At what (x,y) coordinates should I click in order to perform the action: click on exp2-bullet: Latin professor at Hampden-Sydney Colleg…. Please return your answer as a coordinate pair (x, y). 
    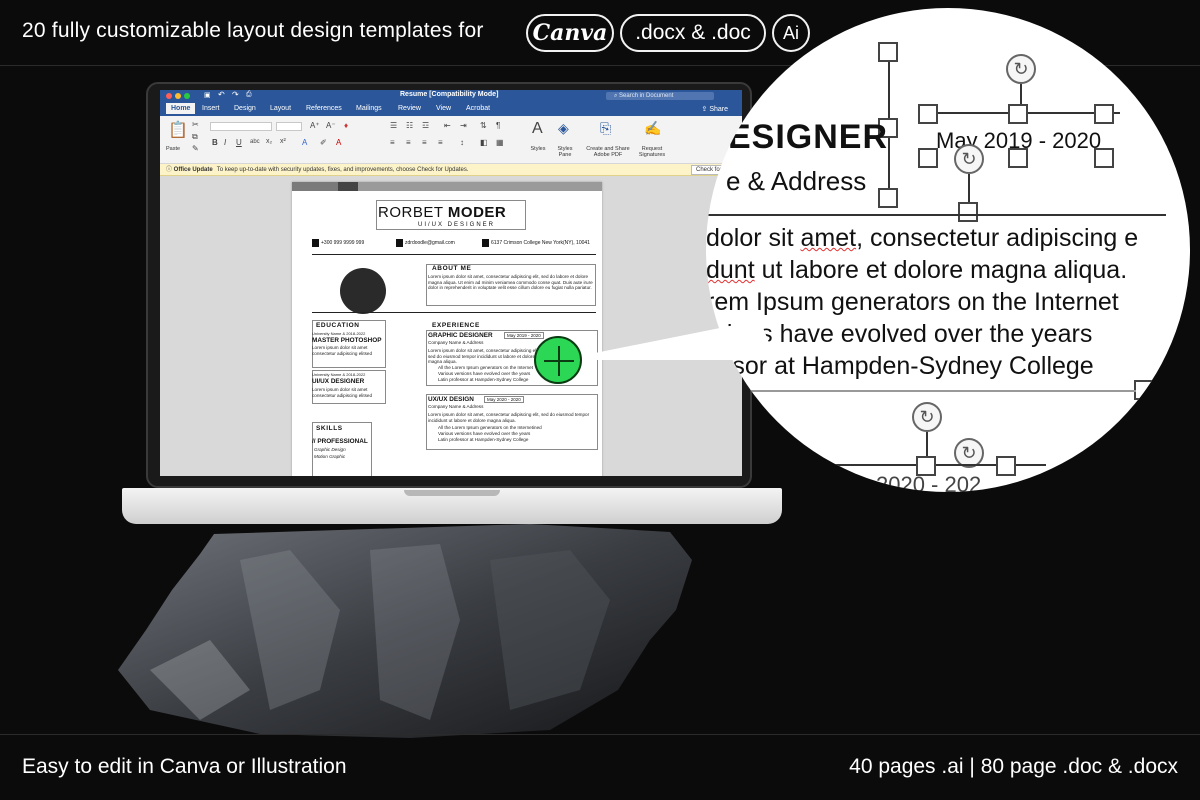
    Looking at the image, I should click on (483, 439).